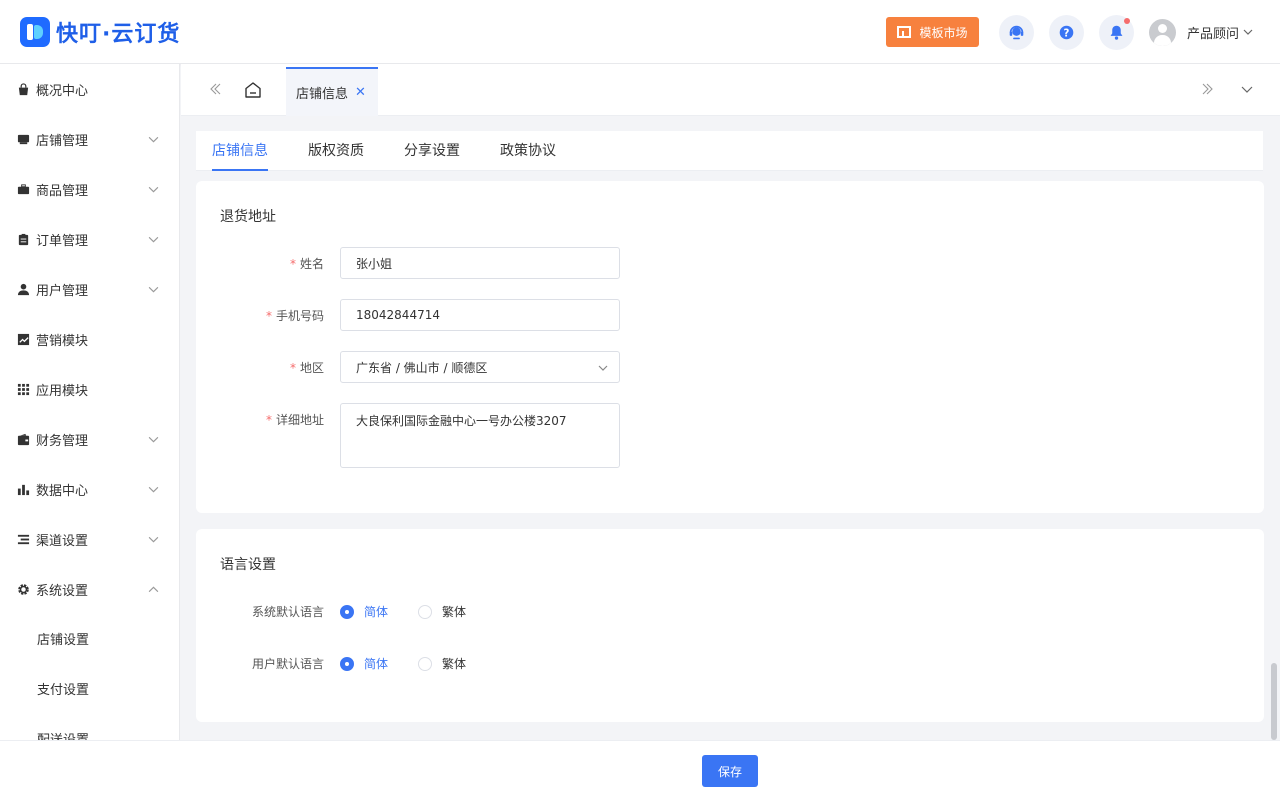  Describe the element at coordinates (62, 541) in the screenshot. I see `sidebar-item-label: 渠道设置` at that location.